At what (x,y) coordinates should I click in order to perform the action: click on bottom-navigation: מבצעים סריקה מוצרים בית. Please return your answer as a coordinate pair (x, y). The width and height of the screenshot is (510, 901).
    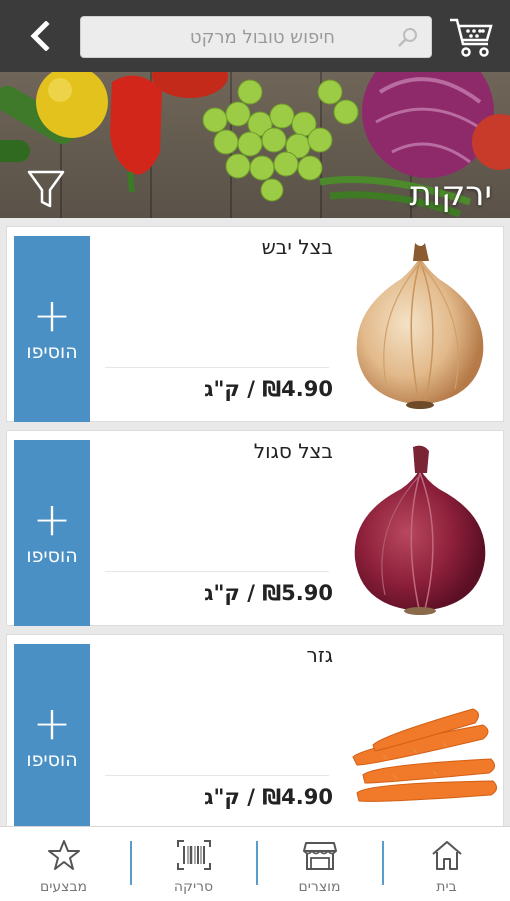
    Looking at the image, I should click on (255, 863).